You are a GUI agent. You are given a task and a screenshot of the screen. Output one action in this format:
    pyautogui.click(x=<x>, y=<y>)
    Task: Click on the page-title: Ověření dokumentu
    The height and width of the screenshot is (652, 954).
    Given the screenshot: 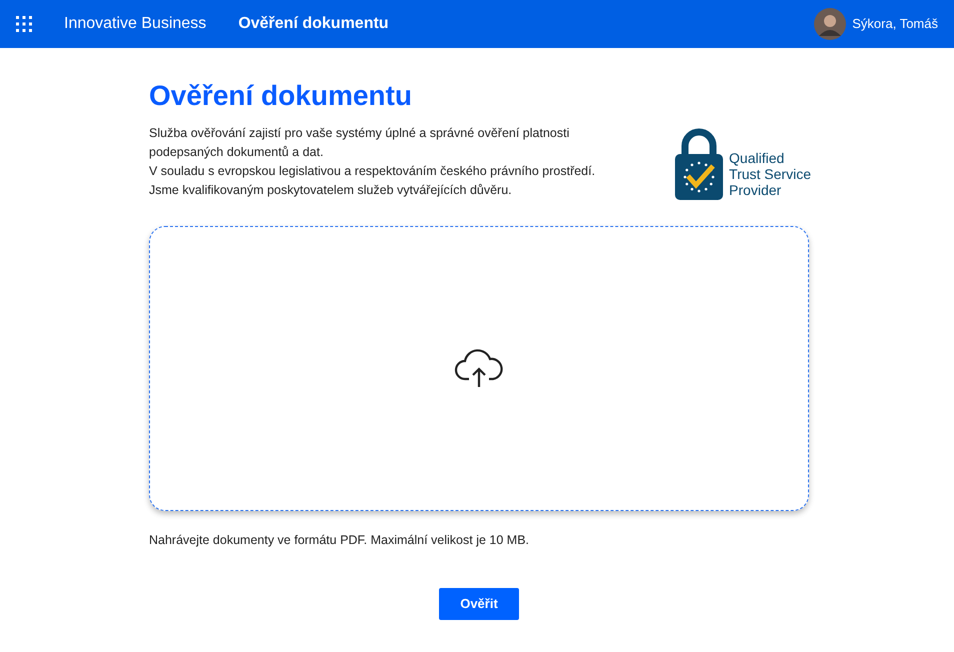 What is the action you would take?
    pyautogui.click(x=313, y=24)
    